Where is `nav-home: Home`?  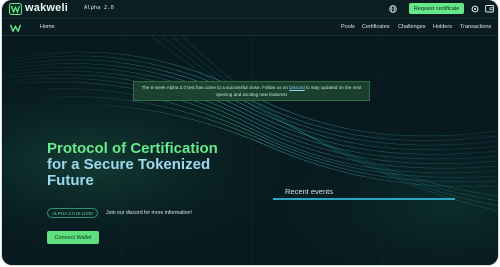
nav-home: Home is located at coordinates (47, 27).